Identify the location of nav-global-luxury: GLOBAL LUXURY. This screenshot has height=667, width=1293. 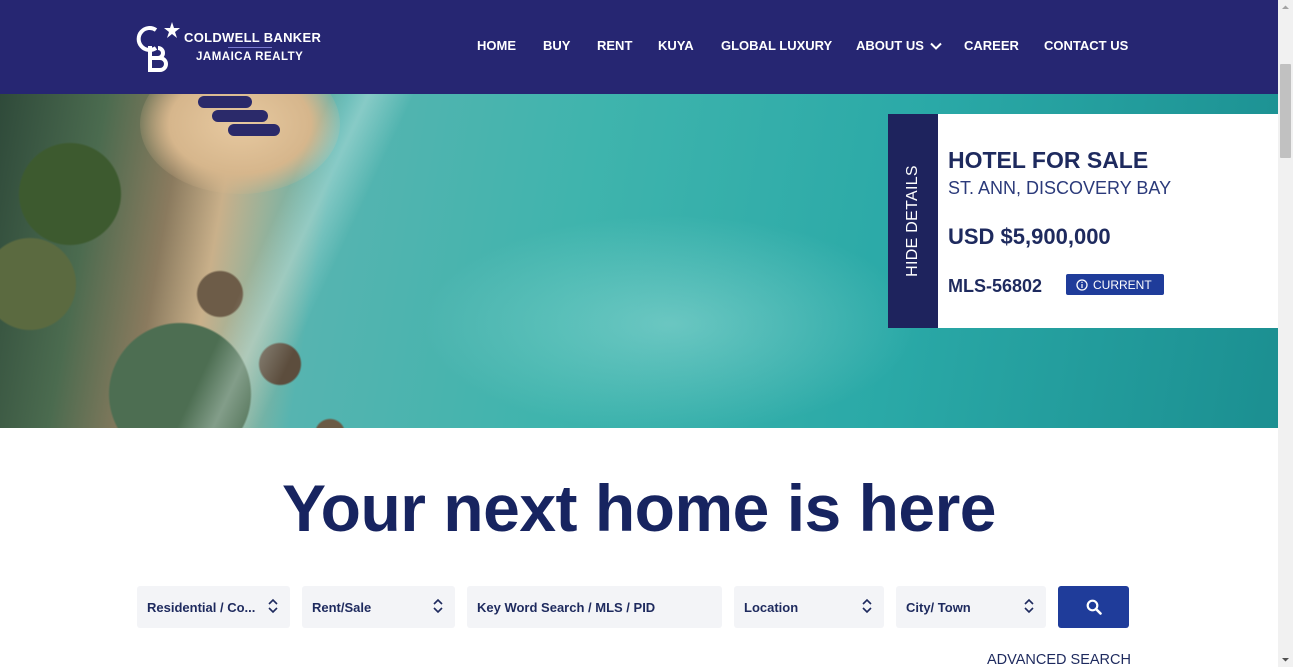
(776, 45).